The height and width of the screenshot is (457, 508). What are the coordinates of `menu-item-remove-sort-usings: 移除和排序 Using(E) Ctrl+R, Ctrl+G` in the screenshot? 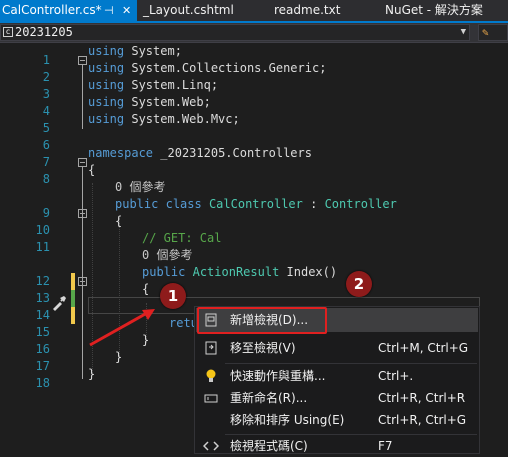 It's located at (337, 420).